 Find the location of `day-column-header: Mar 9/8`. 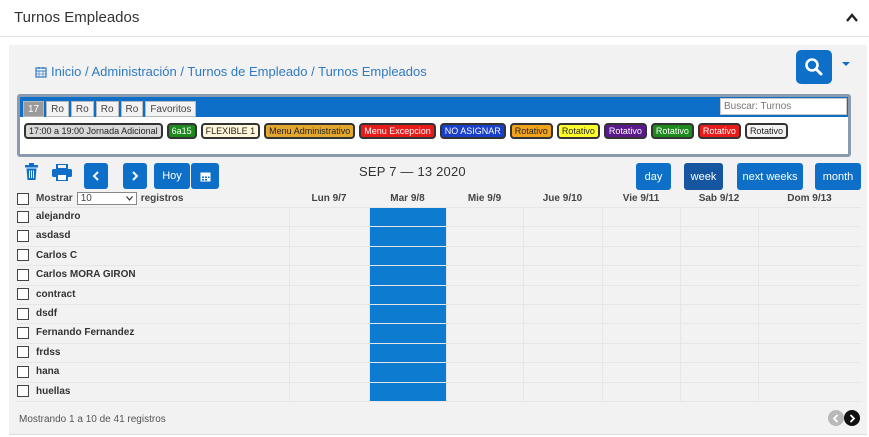

day-column-header: Mar 9/8 is located at coordinates (407, 198).